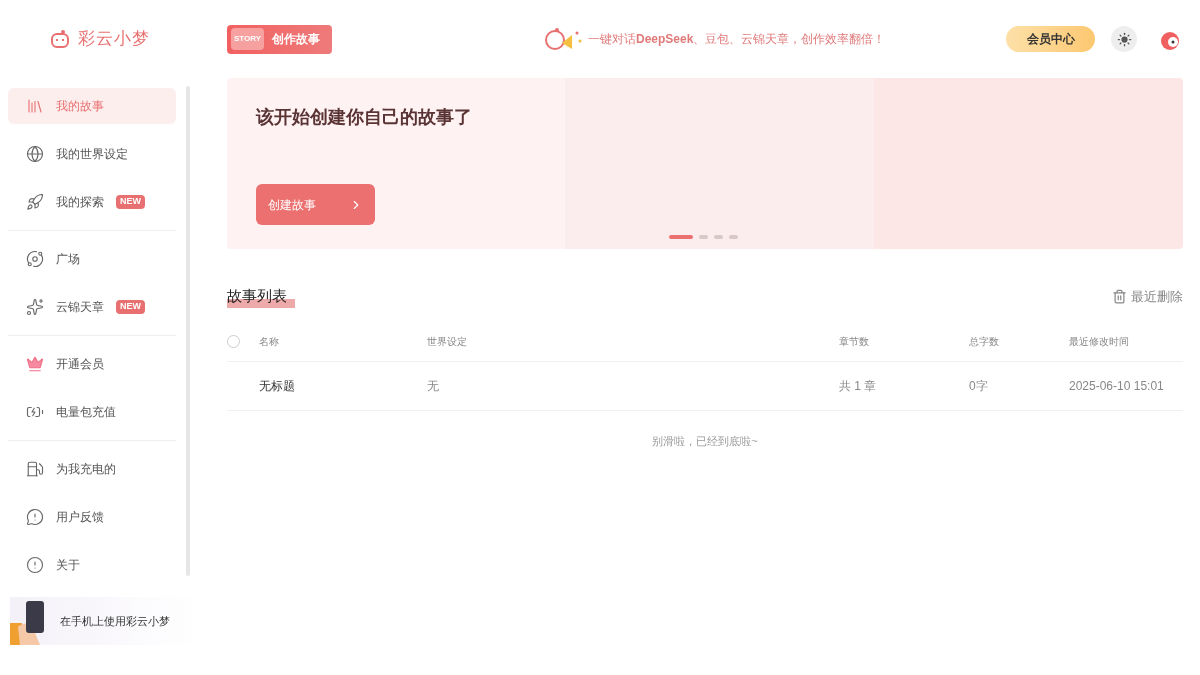 Image resolution: width=1200 pixels, height=675 pixels. I want to click on logo-icon, so click(60, 39).